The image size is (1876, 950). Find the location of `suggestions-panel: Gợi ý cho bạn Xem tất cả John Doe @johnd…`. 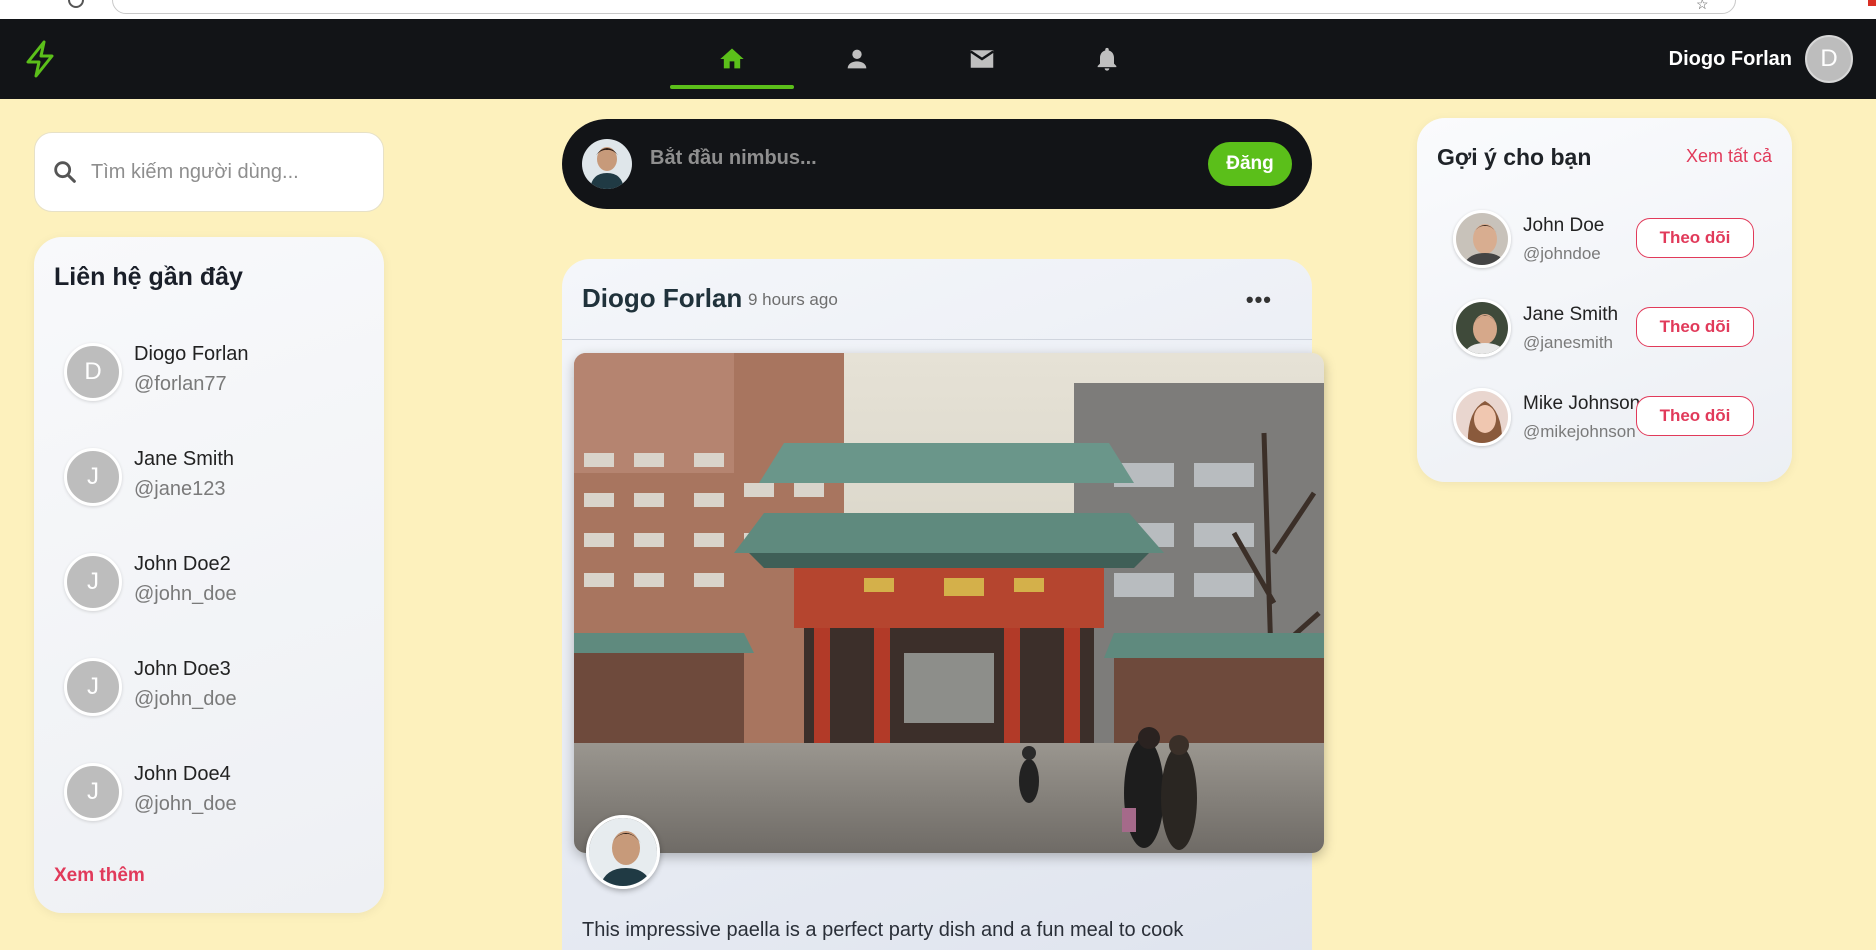

suggestions-panel: Gợi ý cho bạn Xem tất cả John Doe @johnd… is located at coordinates (1604, 300).